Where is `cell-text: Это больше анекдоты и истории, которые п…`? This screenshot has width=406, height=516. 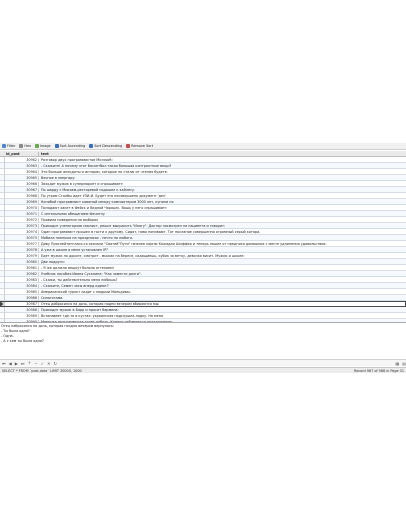 cell-text: Это больше анекдоты и истории, которые п… is located at coordinates (222, 172).